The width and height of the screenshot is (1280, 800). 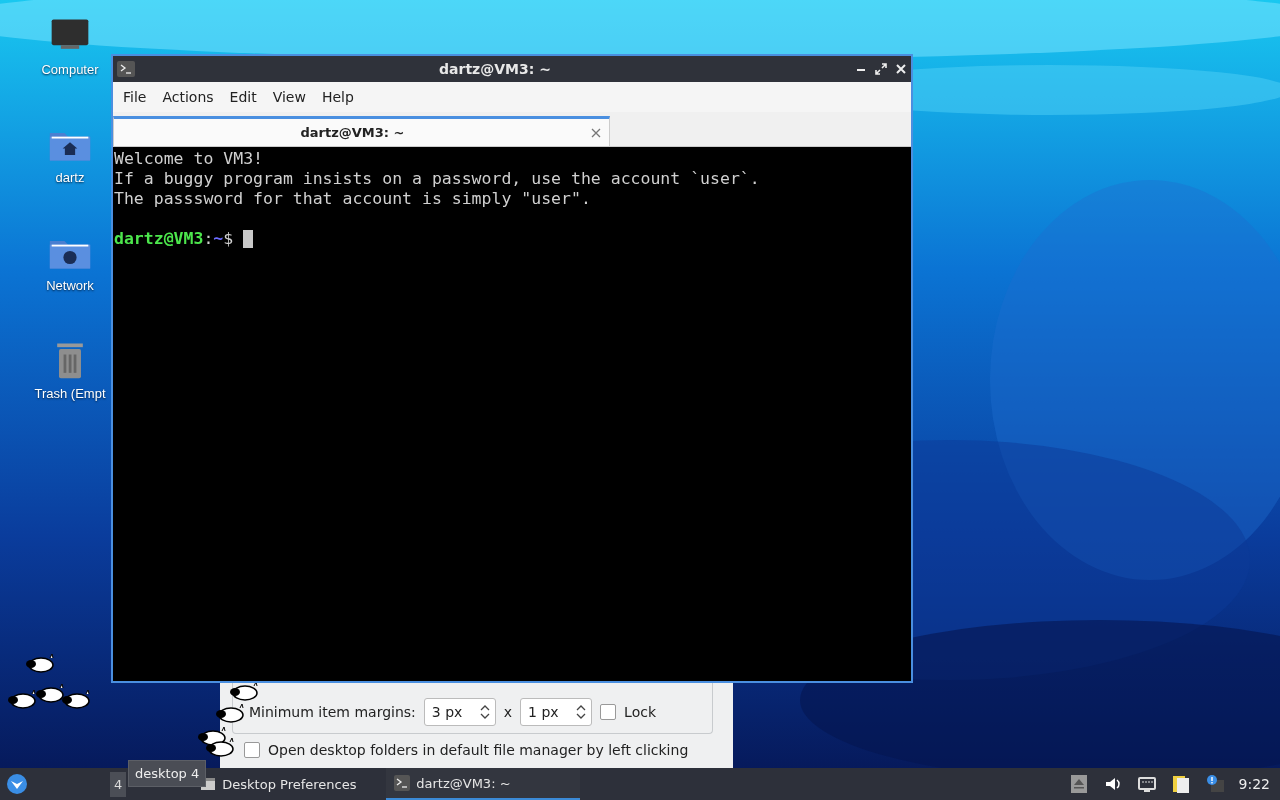 I want to click on terminal-line: If a buggy program insists on a password, use the account `user`., so click(x=437, y=179).